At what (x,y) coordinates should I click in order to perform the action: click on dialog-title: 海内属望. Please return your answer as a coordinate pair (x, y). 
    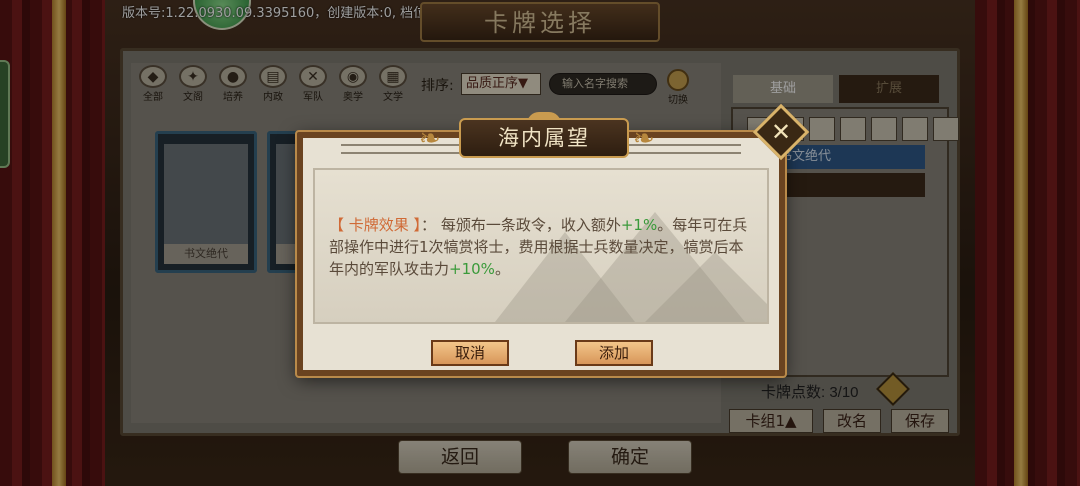
    Looking at the image, I should click on (544, 138).